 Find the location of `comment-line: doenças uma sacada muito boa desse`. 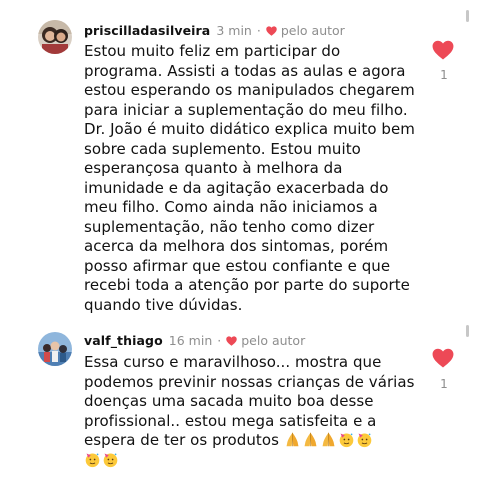

comment-line: doenças uma sacada muito boa desse is located at coordinates (229, 401).